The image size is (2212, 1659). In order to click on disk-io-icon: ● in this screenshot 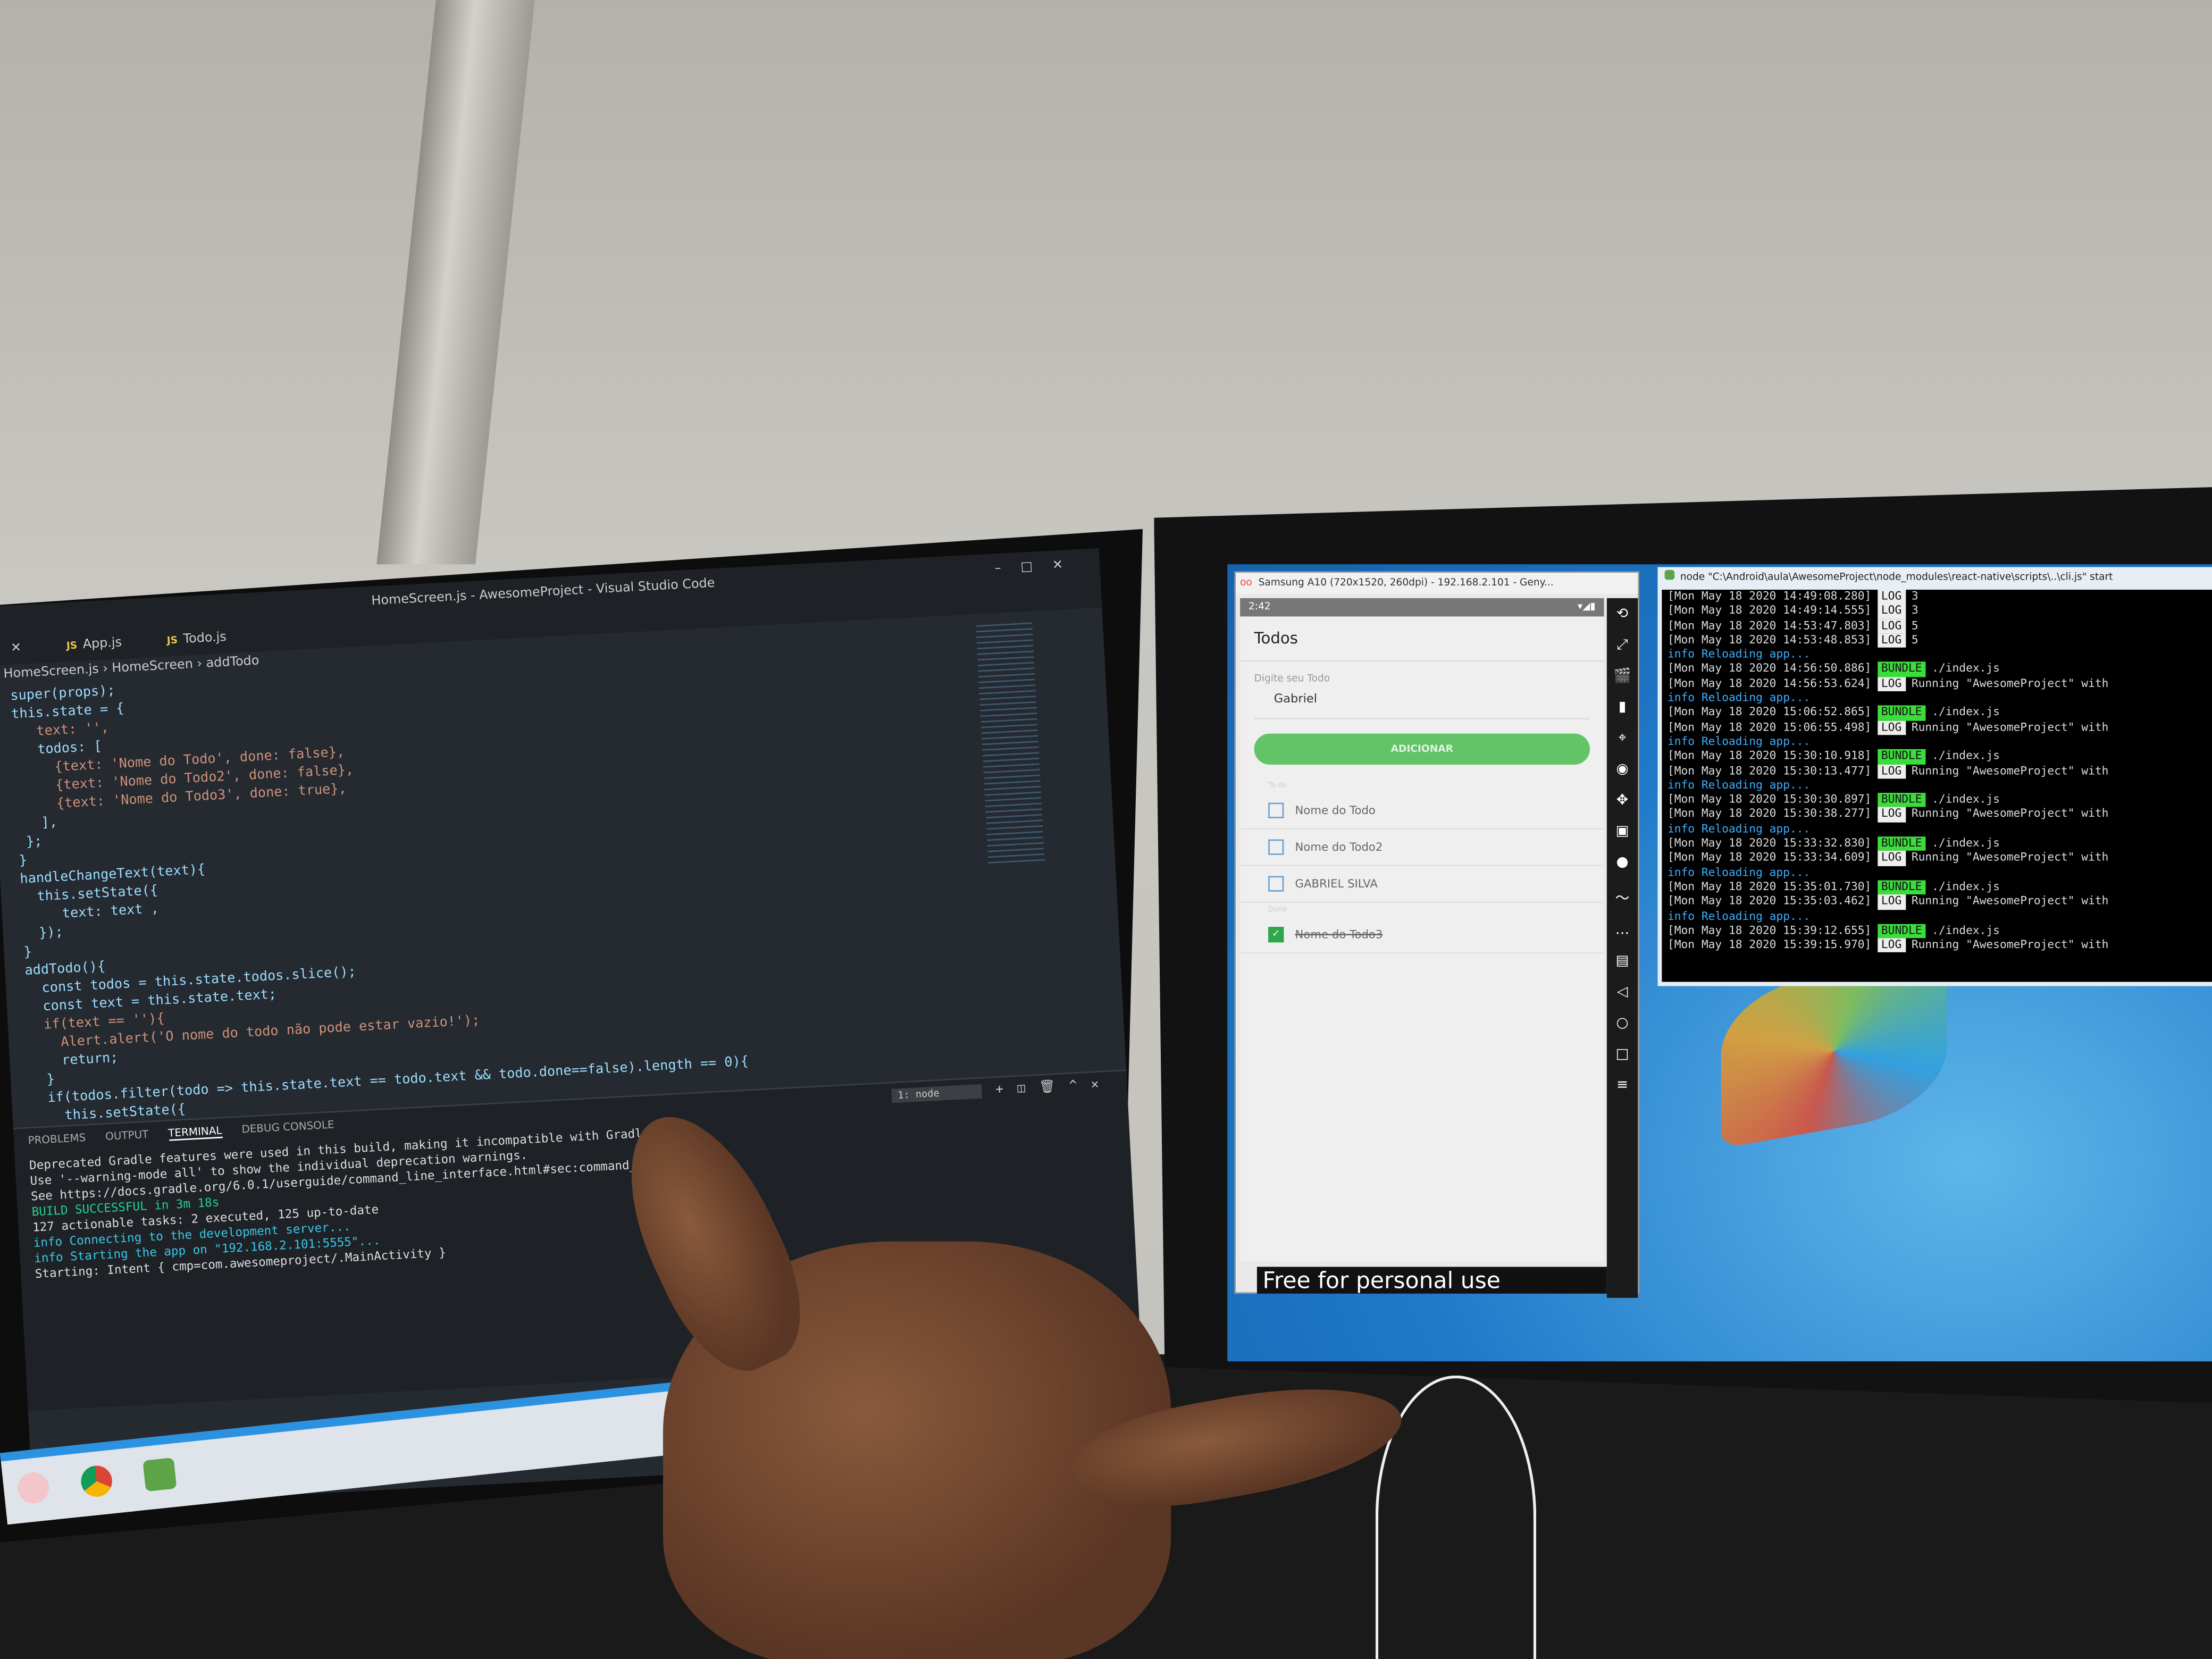, I will do `click(1622, 862)`.